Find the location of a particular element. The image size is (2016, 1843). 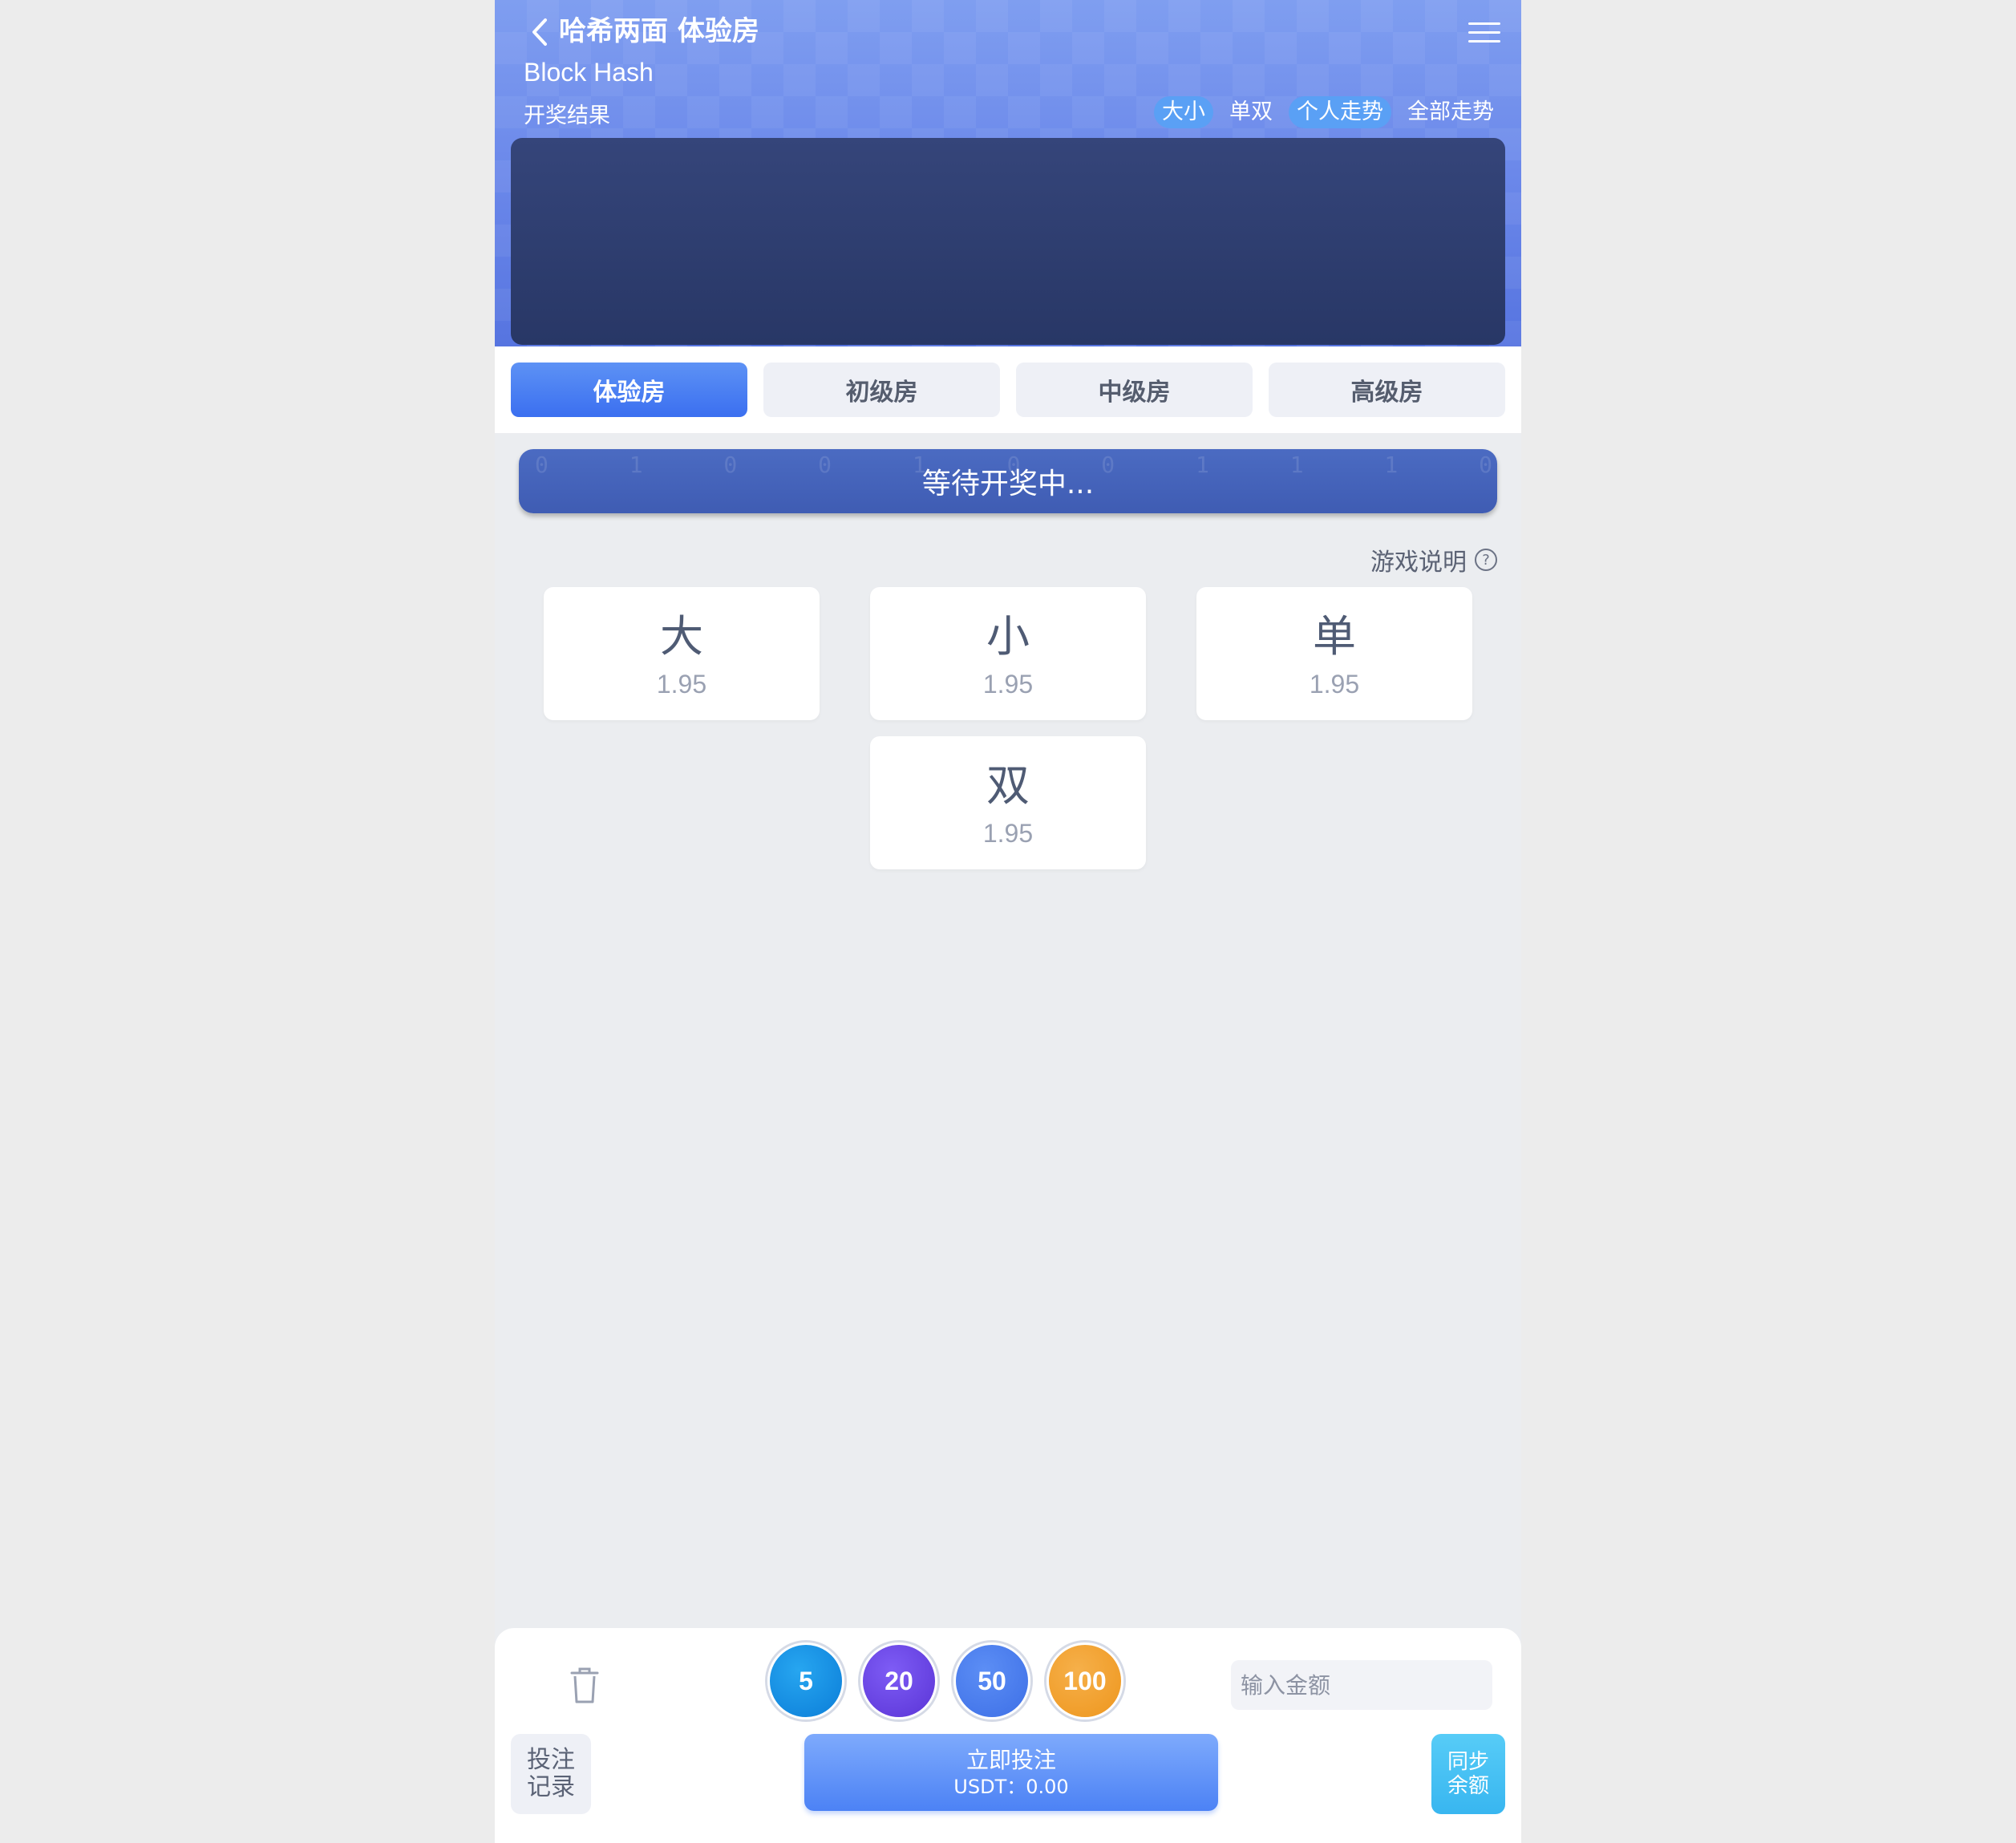

block-hash-subtitle: Block Hash is located at coordinates (589, 72).